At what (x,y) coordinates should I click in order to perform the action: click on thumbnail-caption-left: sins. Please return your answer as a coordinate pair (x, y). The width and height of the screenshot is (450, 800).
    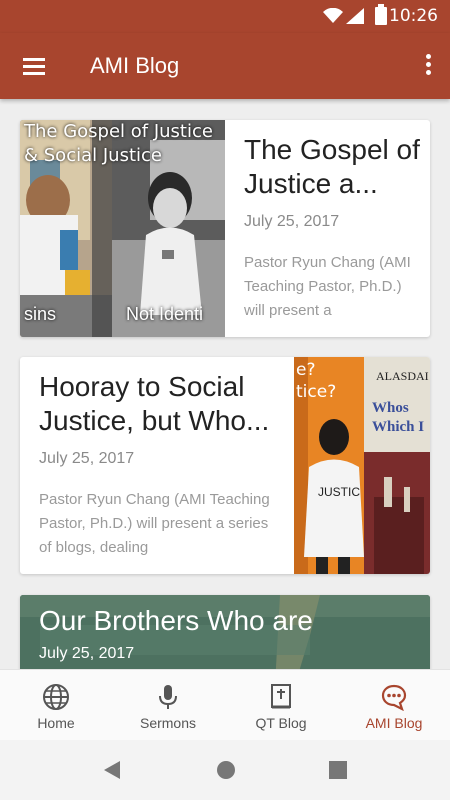
    Looking at the image, I should click on (40, 314).